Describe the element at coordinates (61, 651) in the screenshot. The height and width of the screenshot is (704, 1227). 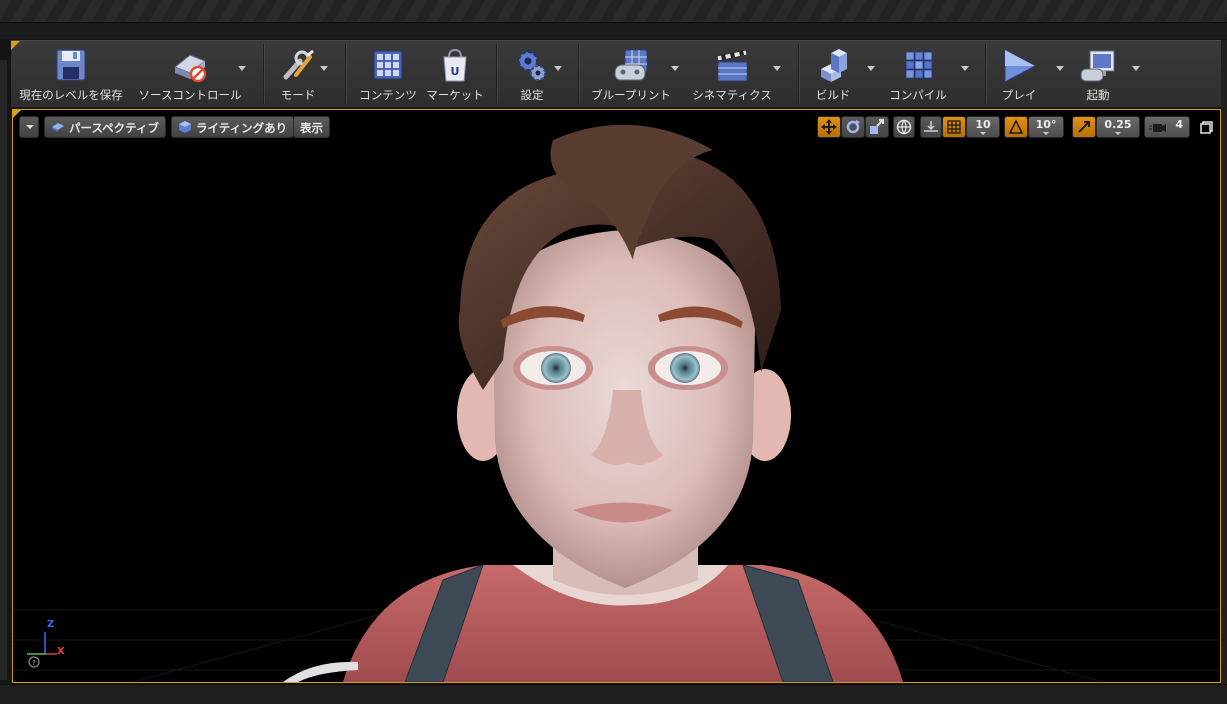
I see `axis-x-label: X` at that location.